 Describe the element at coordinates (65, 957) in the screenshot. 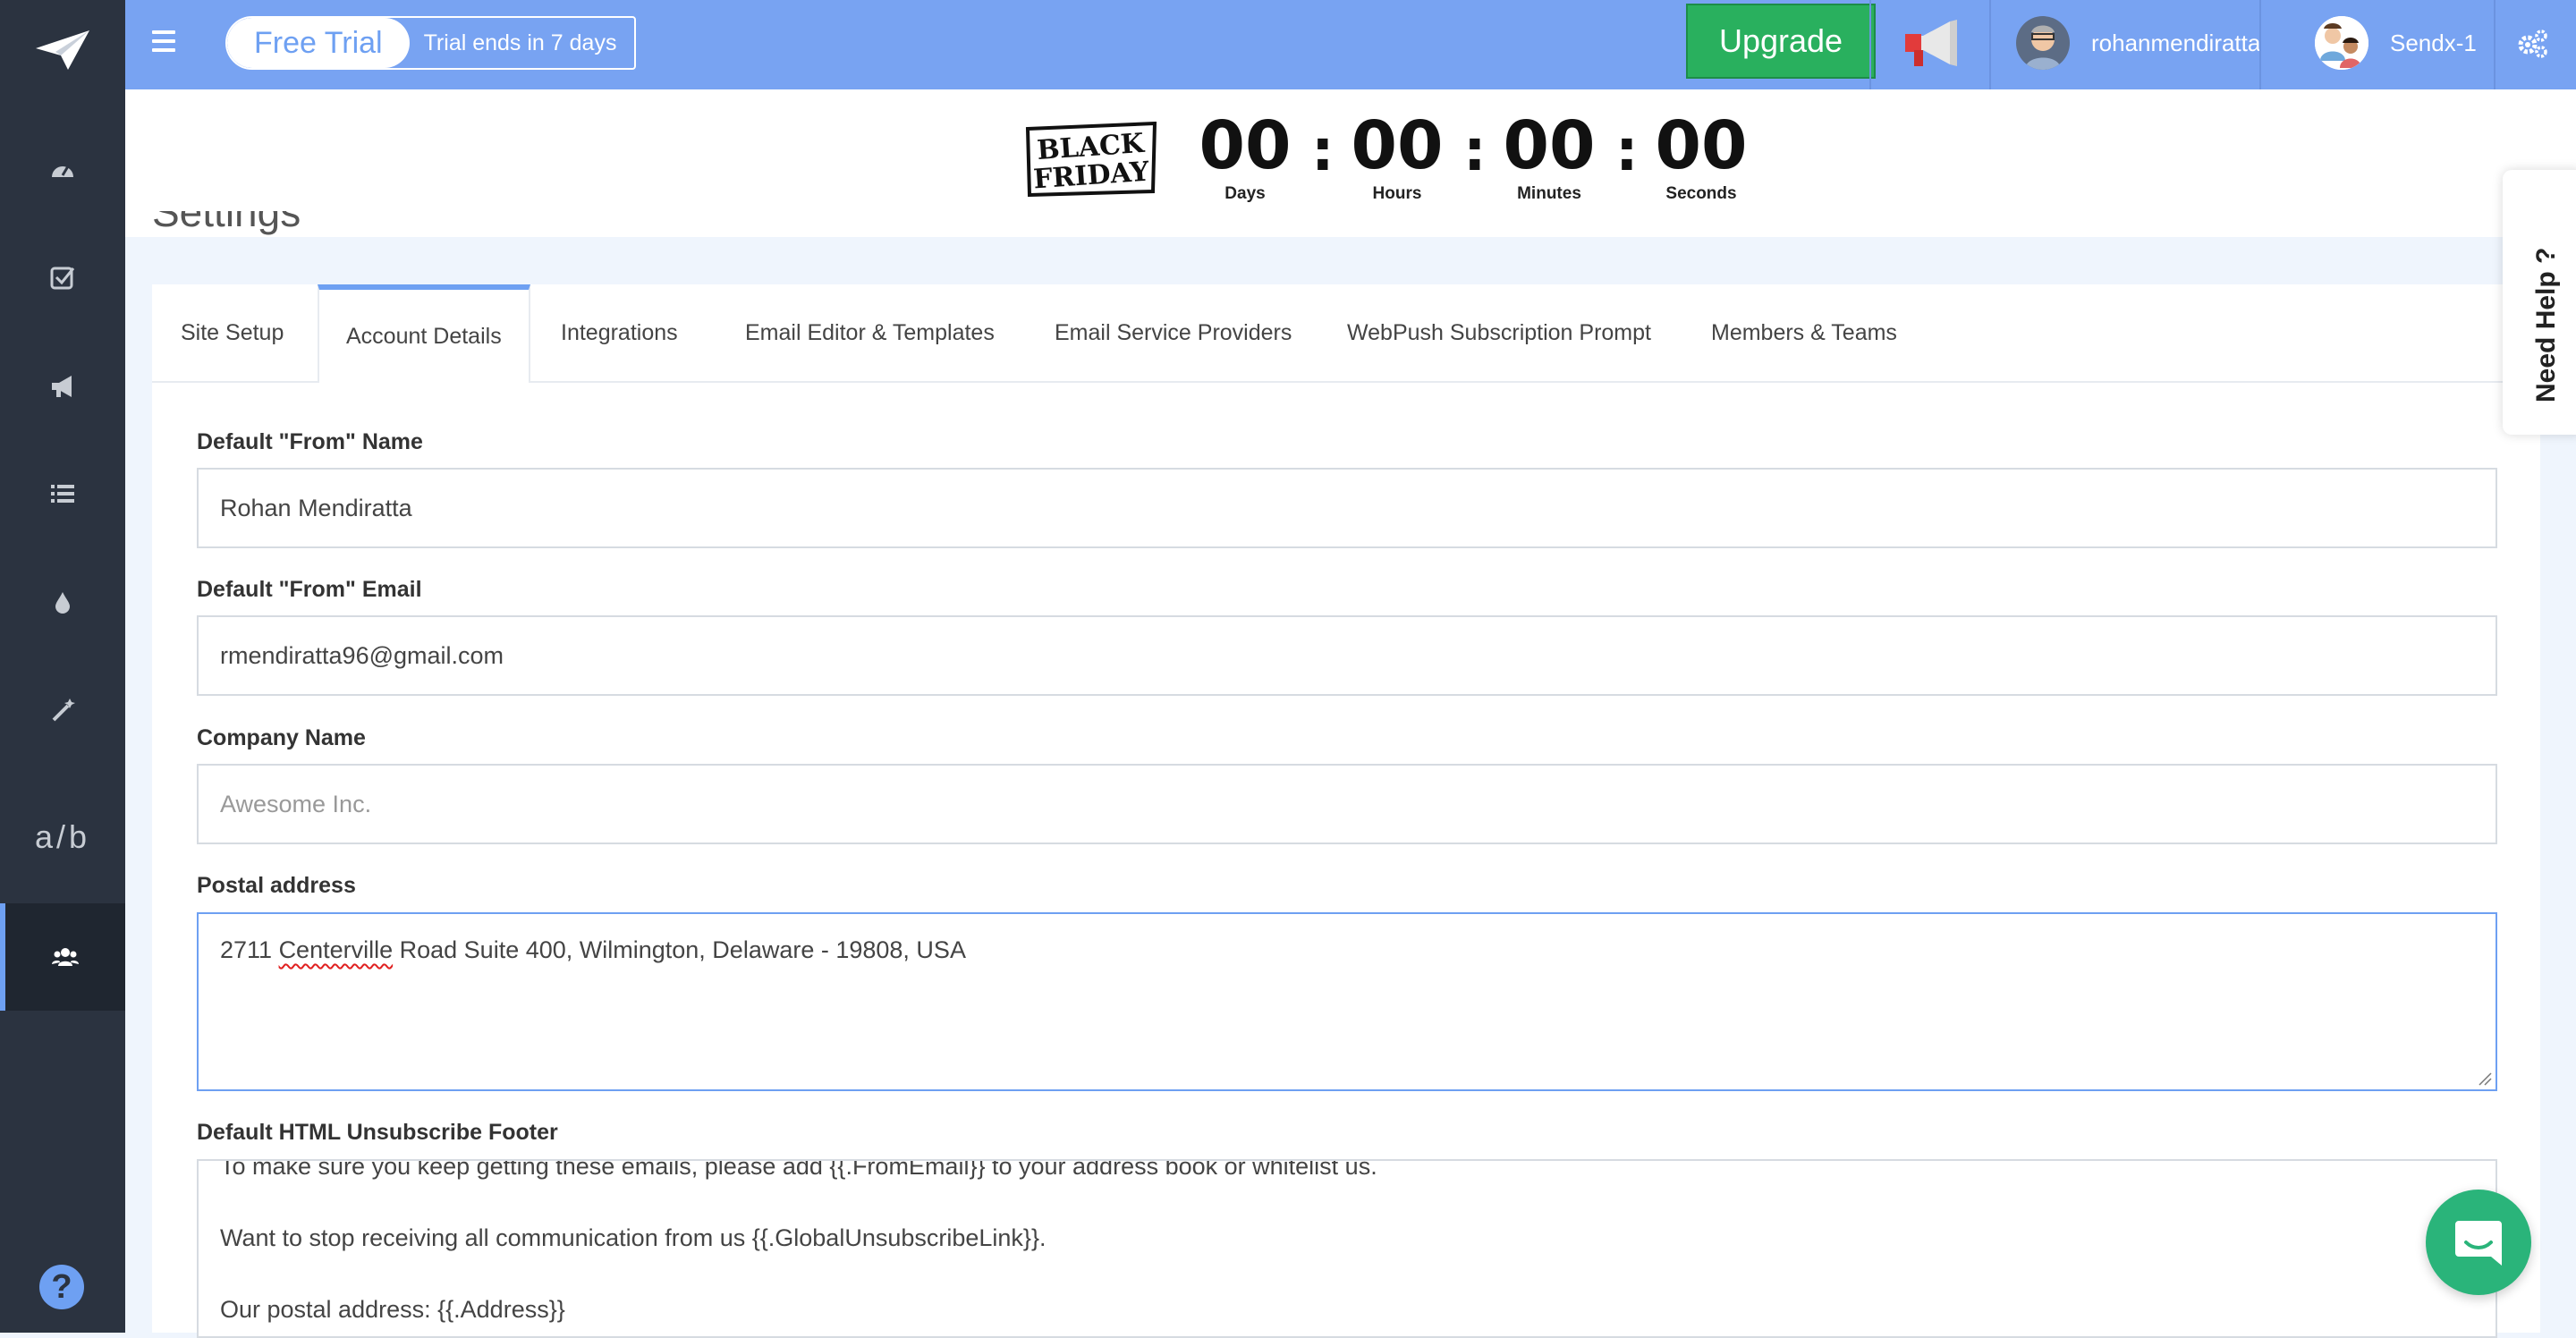

I see `users-group-icon` at that location.